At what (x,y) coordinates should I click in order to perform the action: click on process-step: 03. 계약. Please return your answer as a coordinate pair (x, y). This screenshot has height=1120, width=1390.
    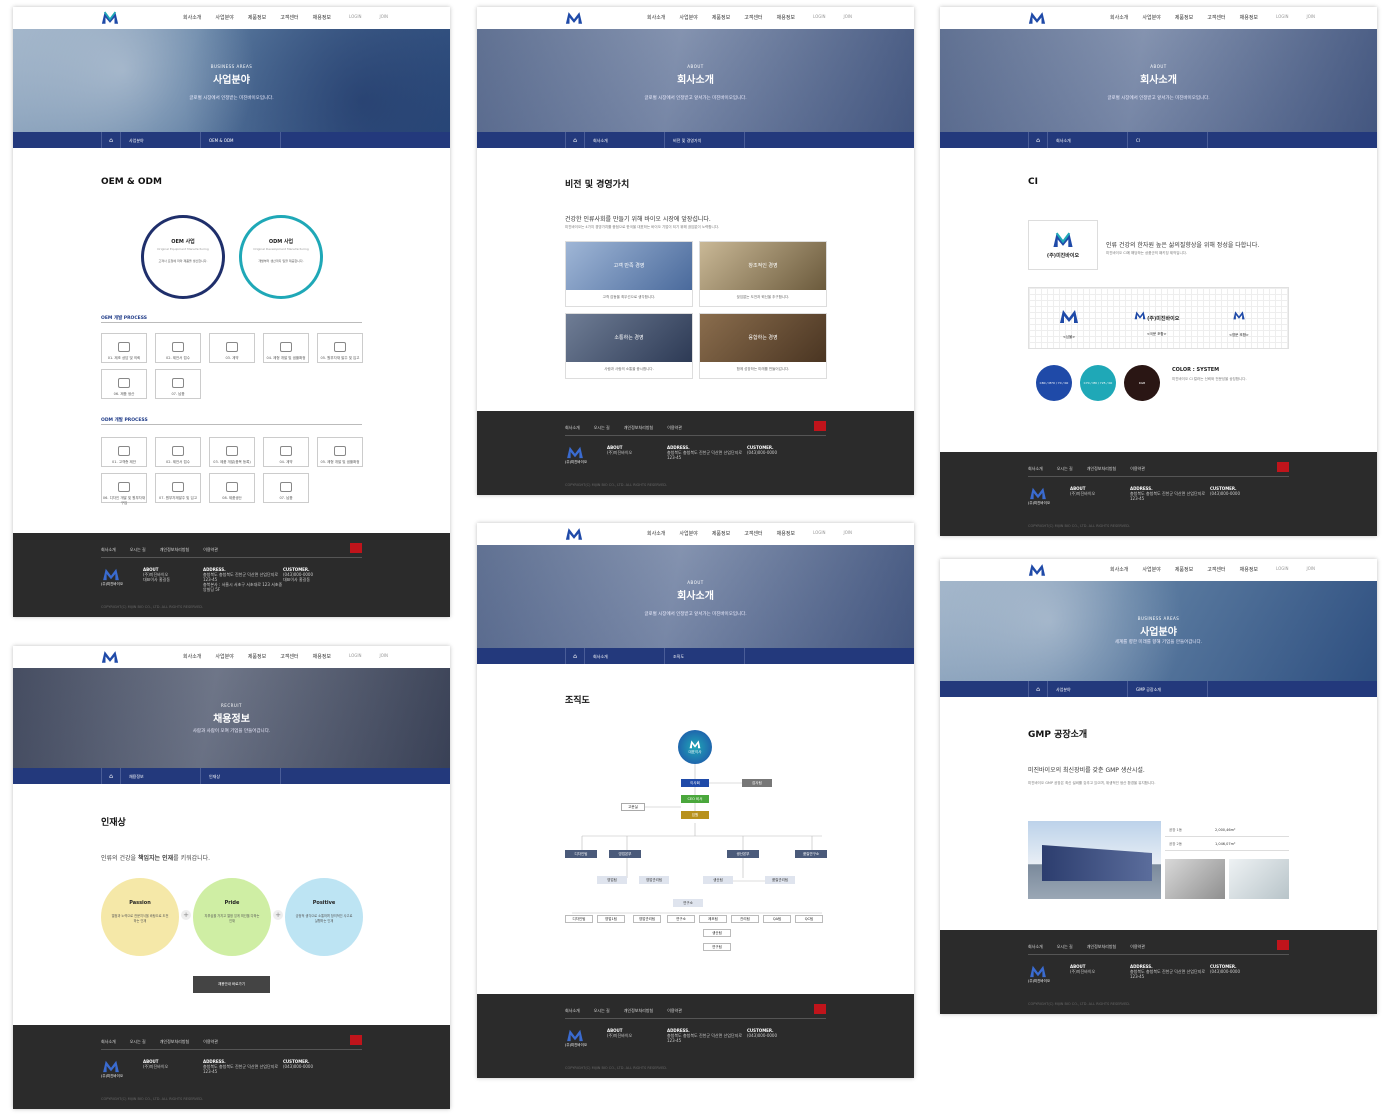
    Looking at the image, I should click on (232, 348).